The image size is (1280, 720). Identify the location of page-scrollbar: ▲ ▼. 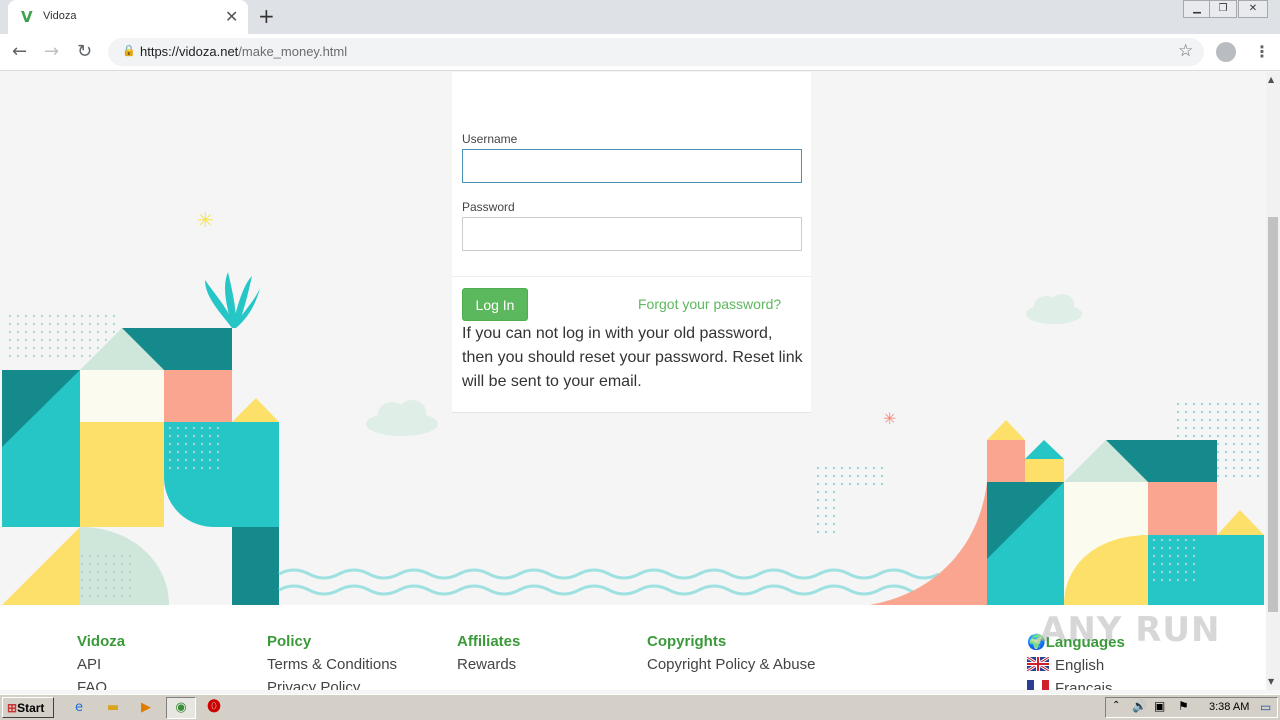
(1273, 381).